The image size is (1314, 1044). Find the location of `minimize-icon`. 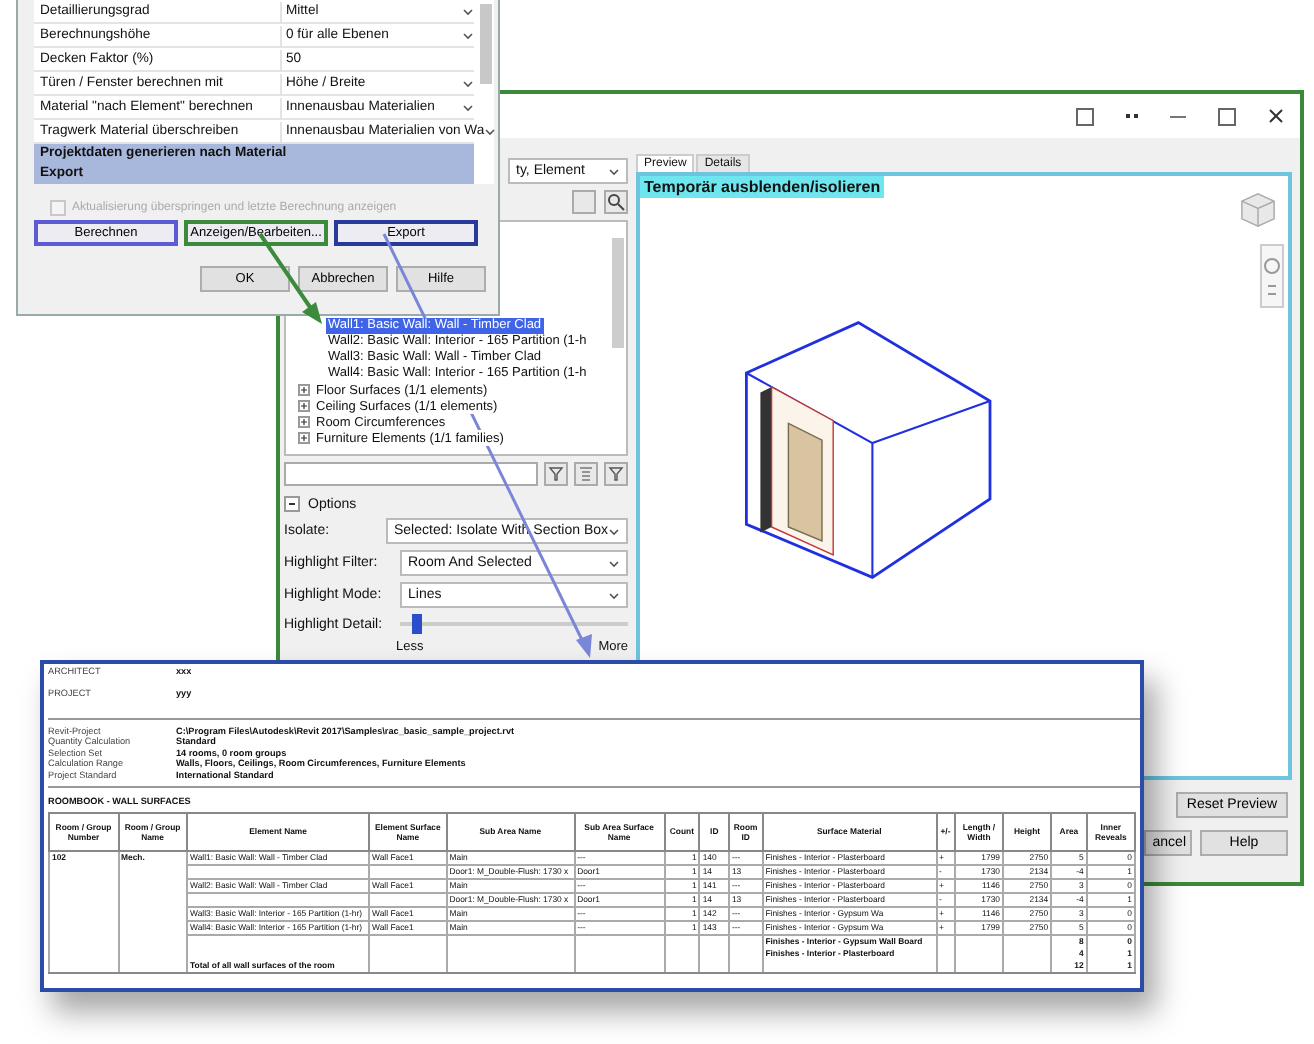

minimize-icon is located at coordinates (1178, 116).